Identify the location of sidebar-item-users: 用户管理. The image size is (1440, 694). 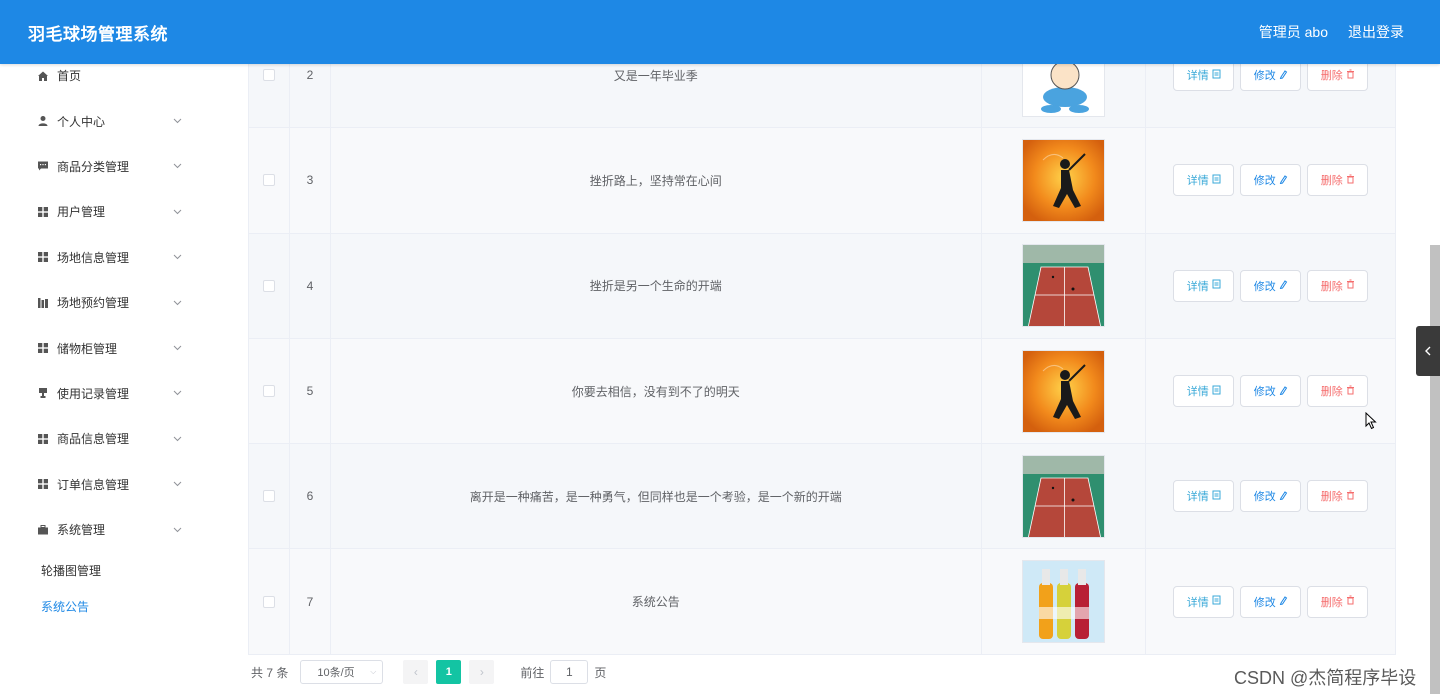
(107, 211).